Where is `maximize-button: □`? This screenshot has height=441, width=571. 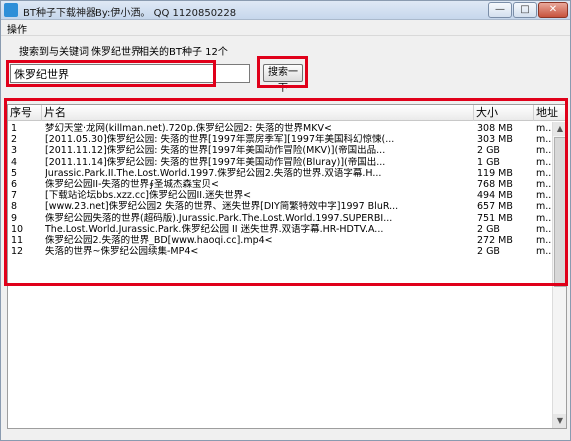
maximize-button: □ is located at coordinates (525, 10).